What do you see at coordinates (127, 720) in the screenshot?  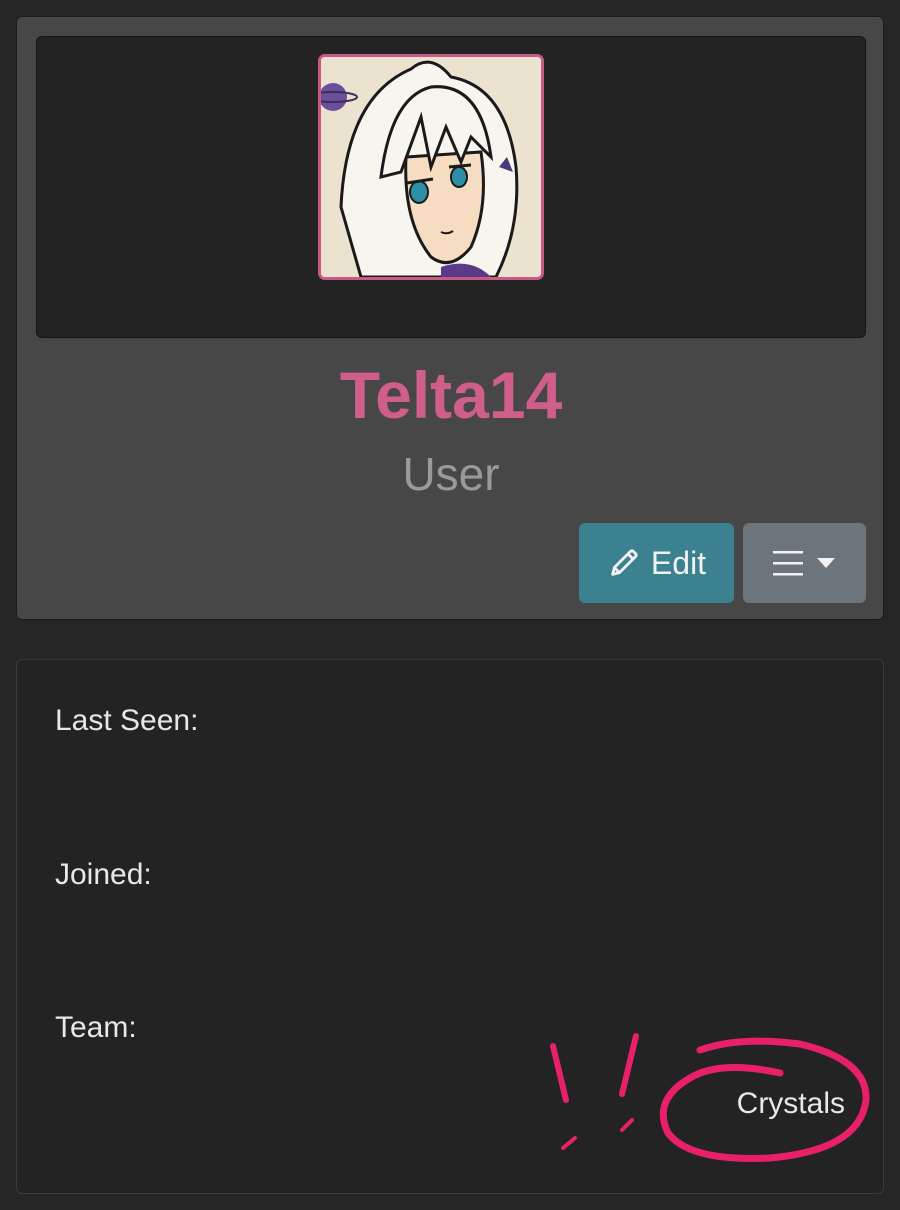 I see `last-seen-label: Last Seen:` at bounding box center [127, 720].